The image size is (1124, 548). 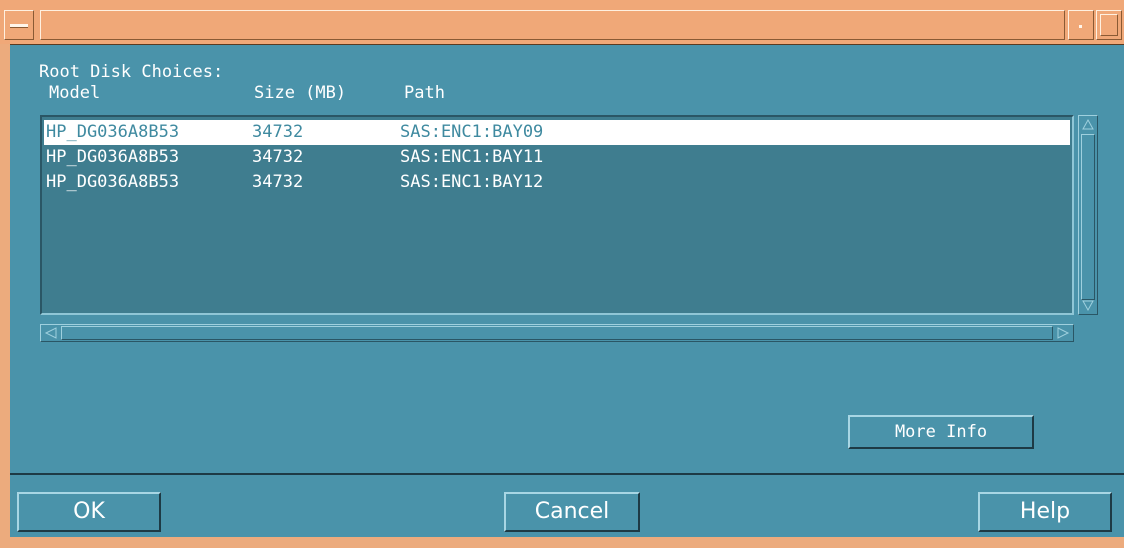 I want to click on arrow-down-icon, so click(x=1088, y=305).